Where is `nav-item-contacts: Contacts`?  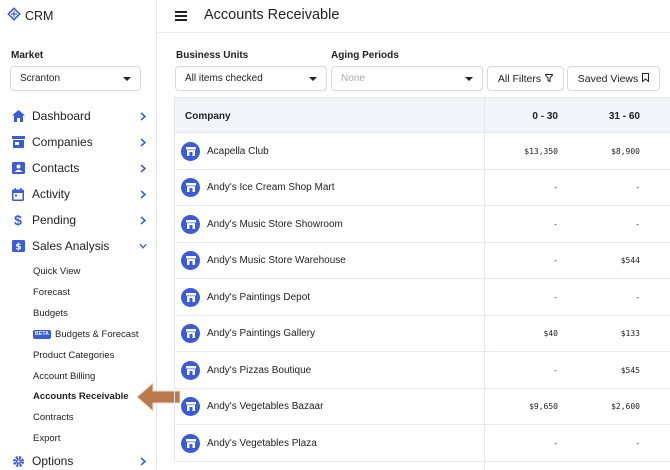 nav-item-contacts: Contacts is located at coordinates (79, 168).